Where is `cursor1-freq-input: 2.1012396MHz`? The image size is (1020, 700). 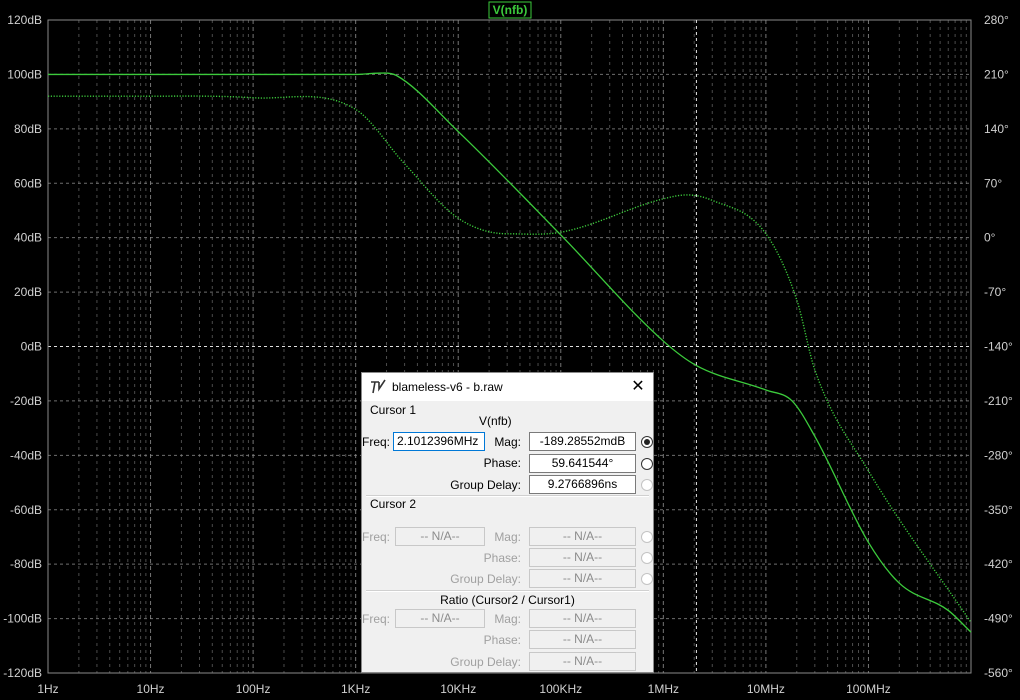 cursor1-freq-input: 2.1012396MHz is located at coordinates (439, 441).